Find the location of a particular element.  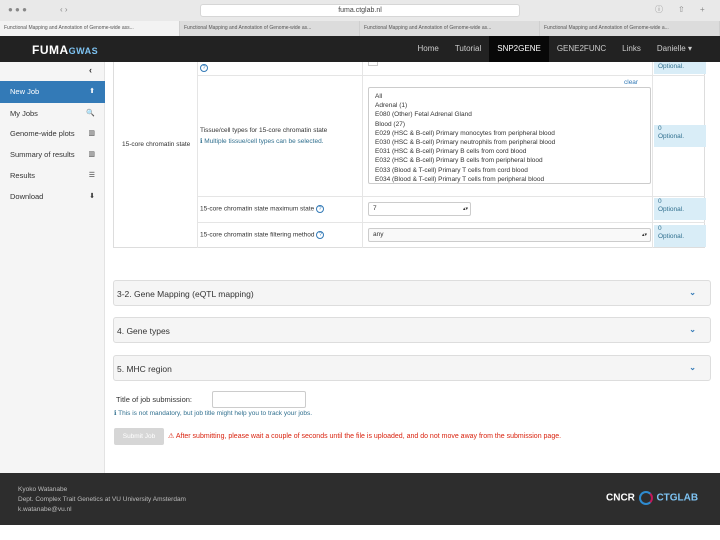

sidebar-item-results: Results ☰ is located at coordinates (52, 176).